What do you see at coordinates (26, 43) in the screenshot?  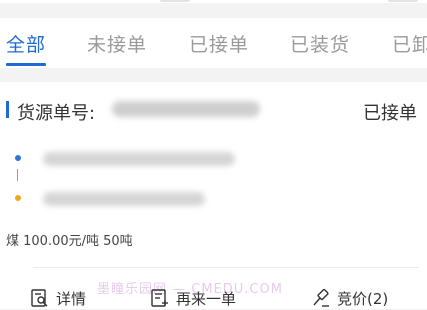 I see `tab-all: 全部` at bounding box center [26, 43].